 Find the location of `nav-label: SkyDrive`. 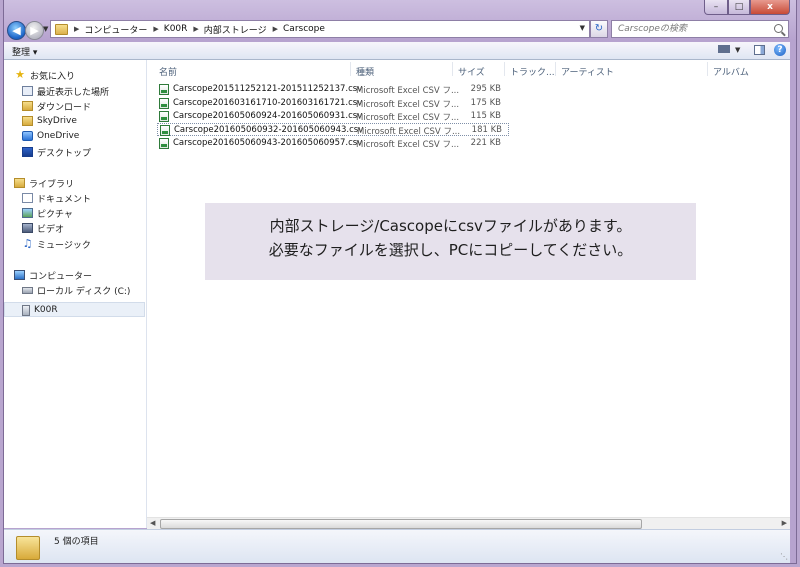

nav-label: SkyDrive is located at coordinates (57, 121).